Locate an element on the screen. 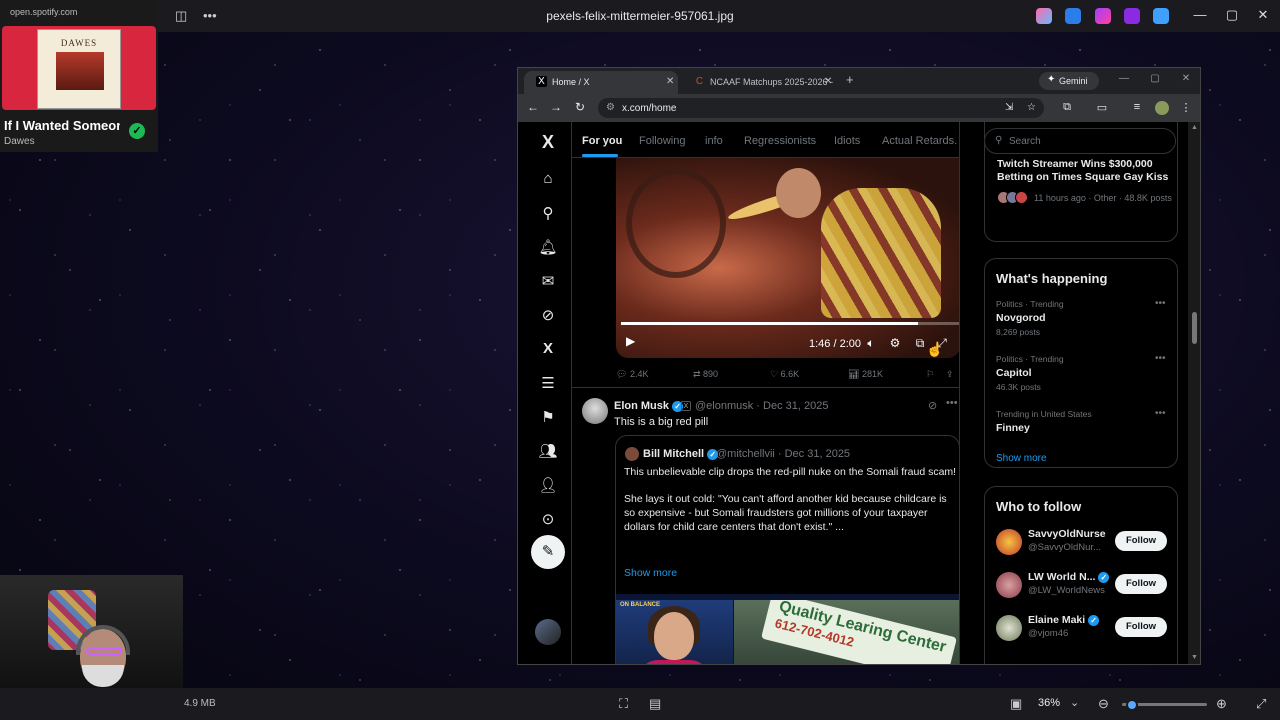 Image resolution: width=1280 pixels, height=720 pixels. bookmarks-icon: ⚑ is located at coordinates (548, 417).